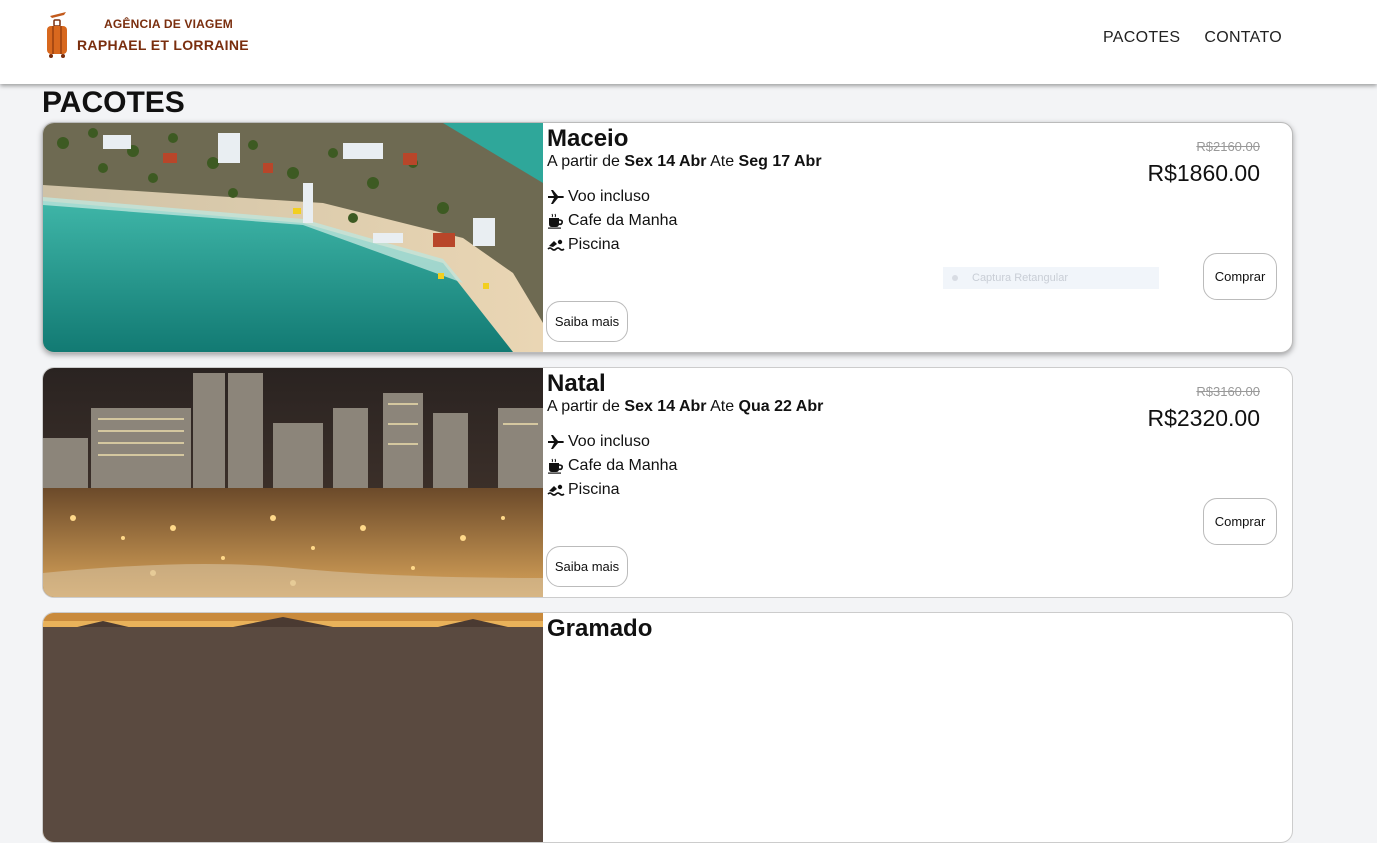  What do you see at coordinates (163, 45) in the screenshot?
I see `brand-name: RAPHAEL ET LORRAINE` at bounding box center [163, 45].